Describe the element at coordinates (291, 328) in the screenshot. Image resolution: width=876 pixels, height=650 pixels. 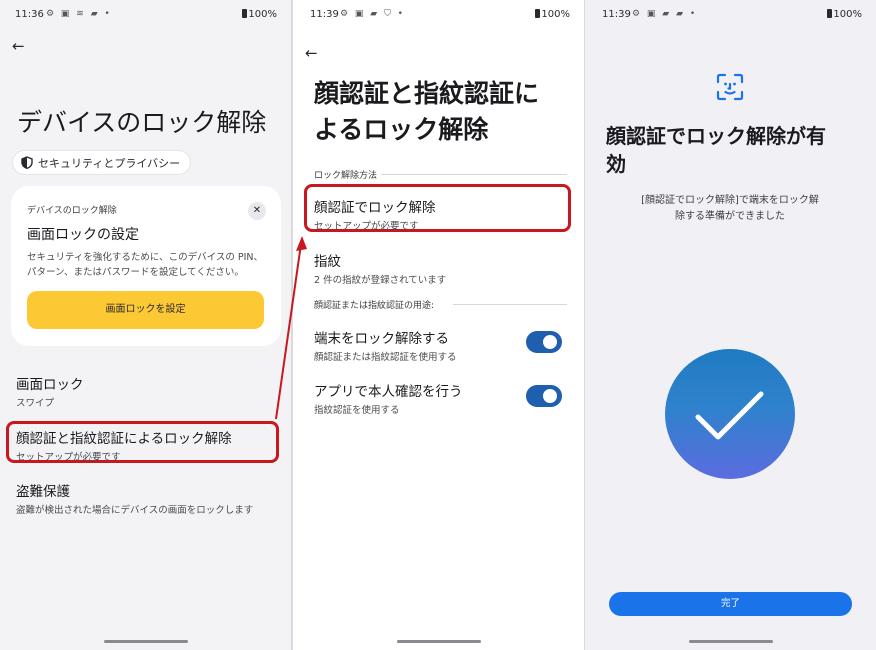
I see `annotation-arrow` at that location.